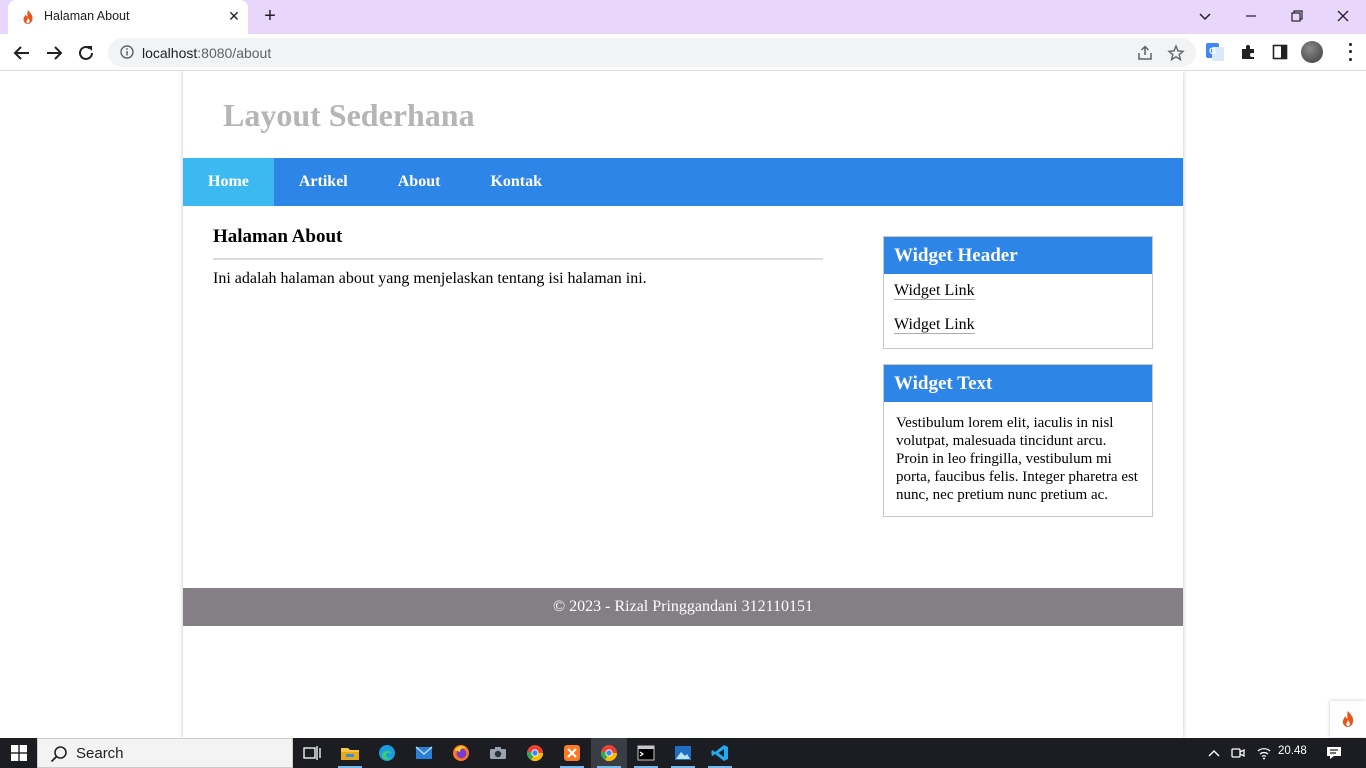 The image size is (1366, 768). Describe the element at coordinates (1297, 16) in the screenshot. I see `restore-icon` at that location.